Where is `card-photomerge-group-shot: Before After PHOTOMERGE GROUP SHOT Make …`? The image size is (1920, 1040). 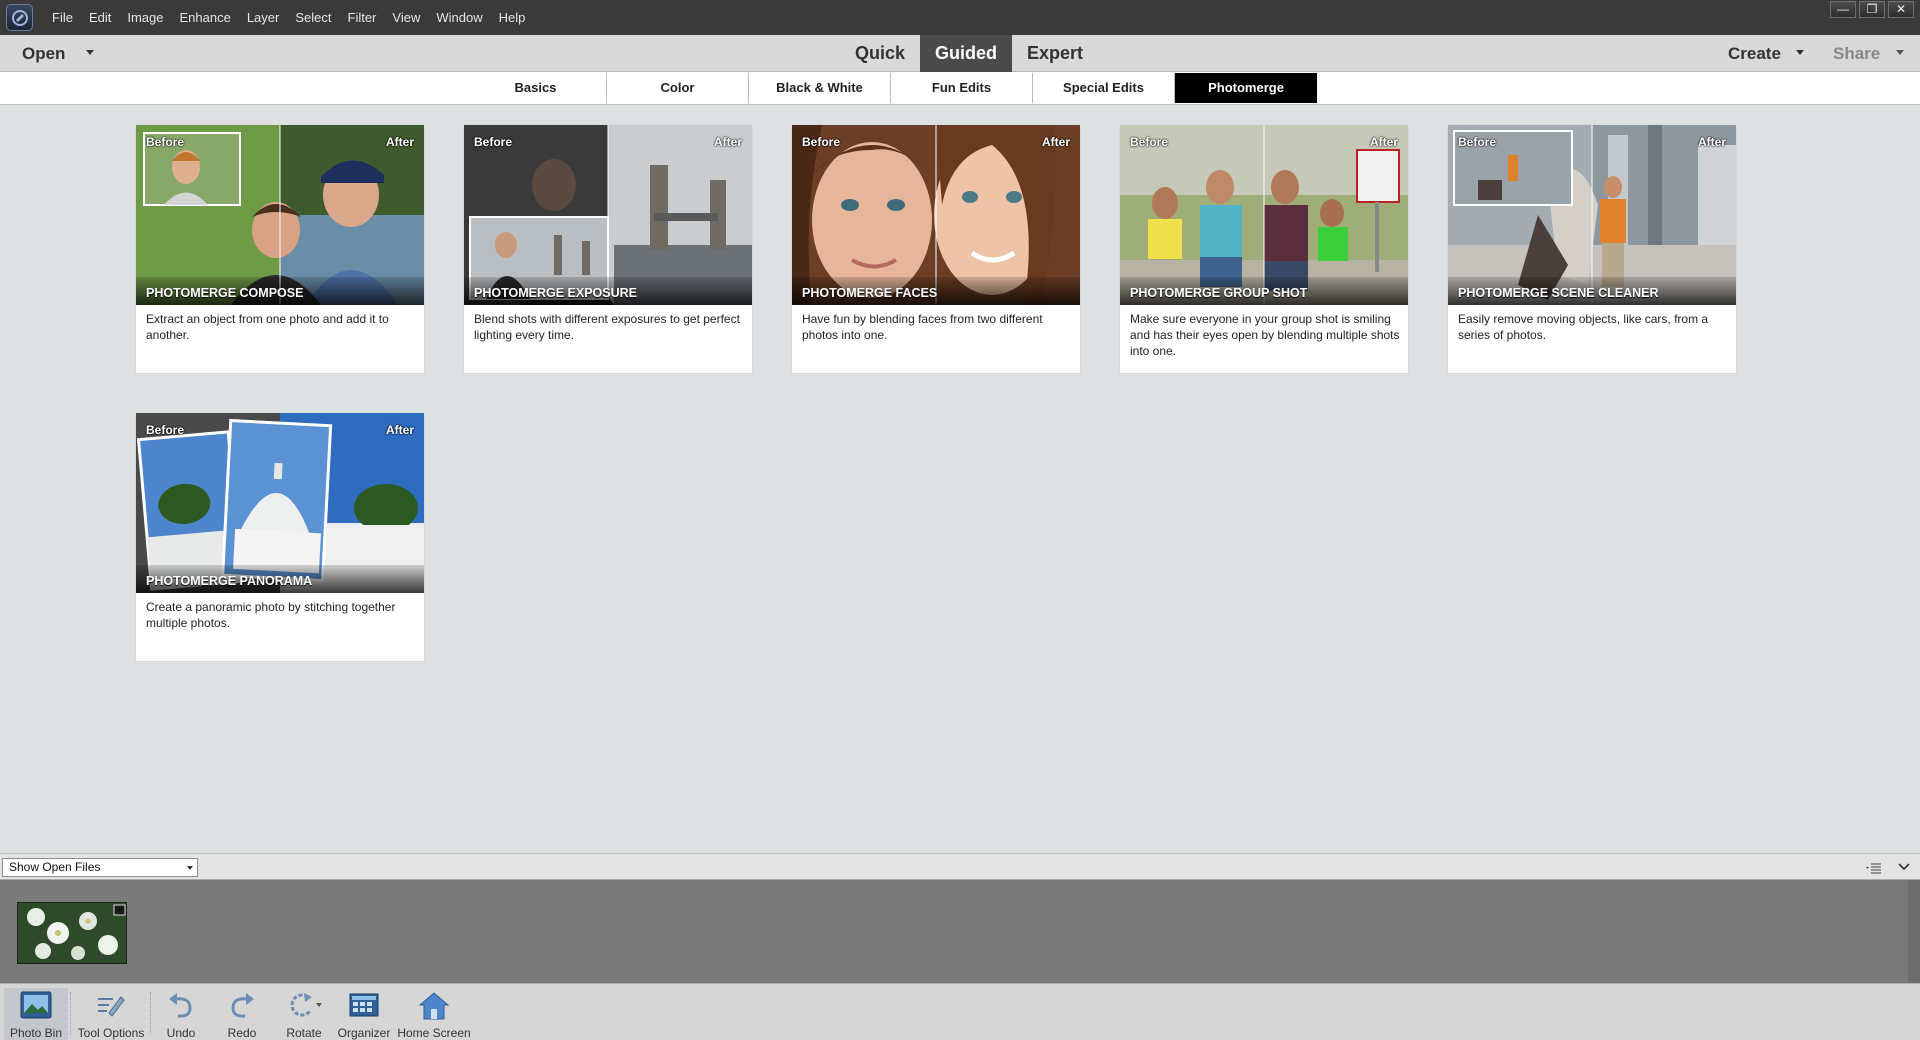 card-photomerge-group-shot: Before After PHOTOMERGE GROUP SHOT Make … is located at coordinates (1264, 249).